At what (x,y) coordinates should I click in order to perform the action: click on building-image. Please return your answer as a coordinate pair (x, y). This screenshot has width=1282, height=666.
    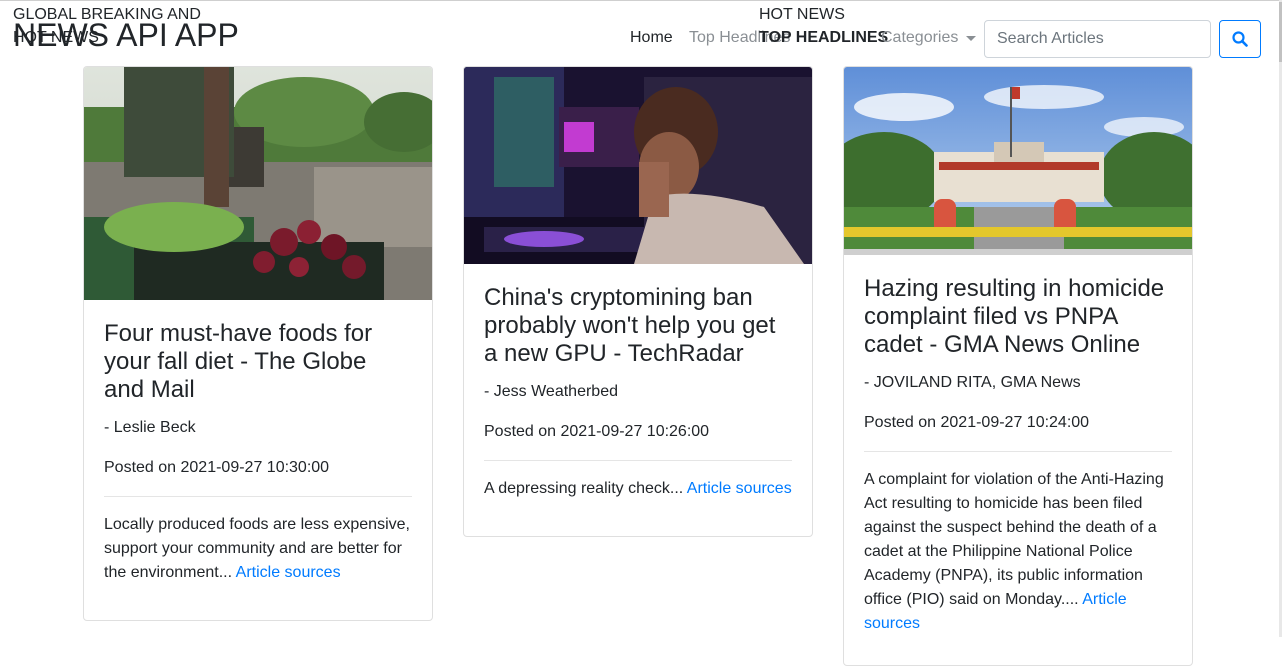
    Looking at the image, I should click on (1018, 161).